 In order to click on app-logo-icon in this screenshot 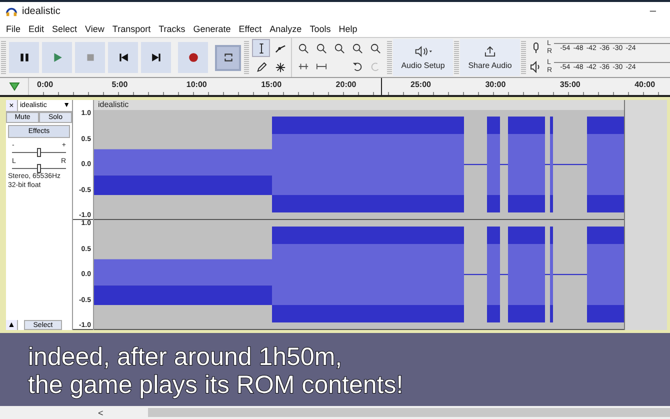, I will do `click(11, 11)`.